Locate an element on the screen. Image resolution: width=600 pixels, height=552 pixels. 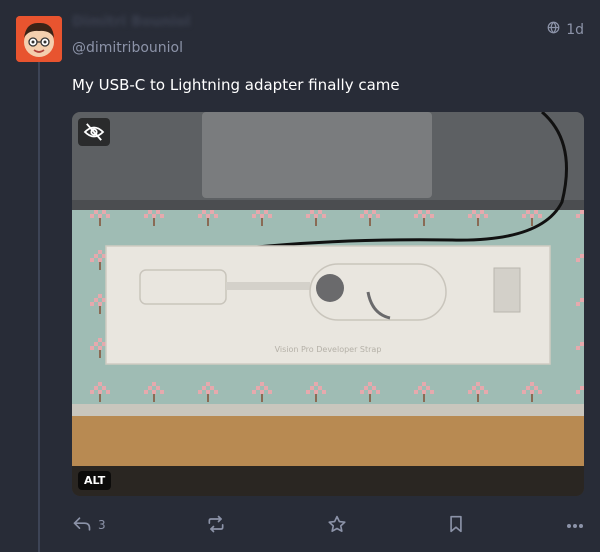
eye-slash-icon is located at coordinates (94, 132).